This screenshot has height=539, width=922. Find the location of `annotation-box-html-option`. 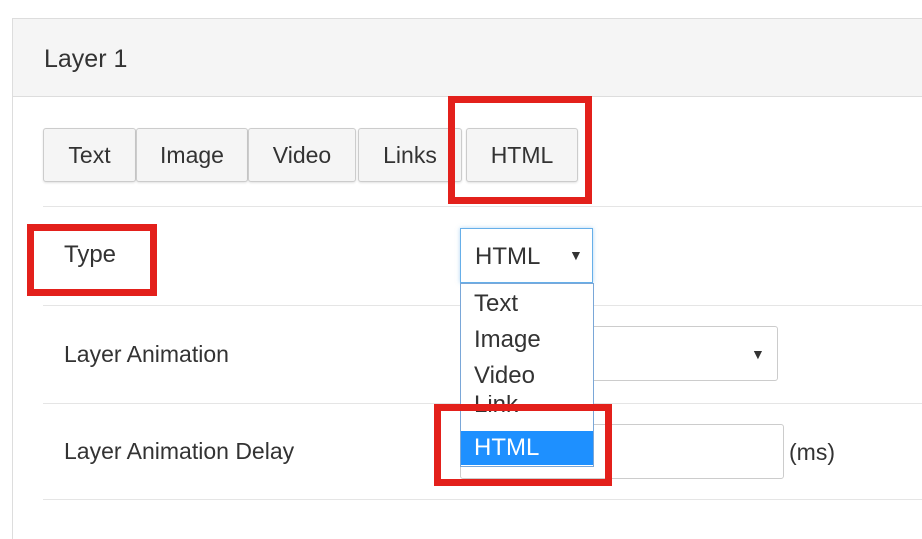

annotation-box-html-option is located at coordinates (523, 445).